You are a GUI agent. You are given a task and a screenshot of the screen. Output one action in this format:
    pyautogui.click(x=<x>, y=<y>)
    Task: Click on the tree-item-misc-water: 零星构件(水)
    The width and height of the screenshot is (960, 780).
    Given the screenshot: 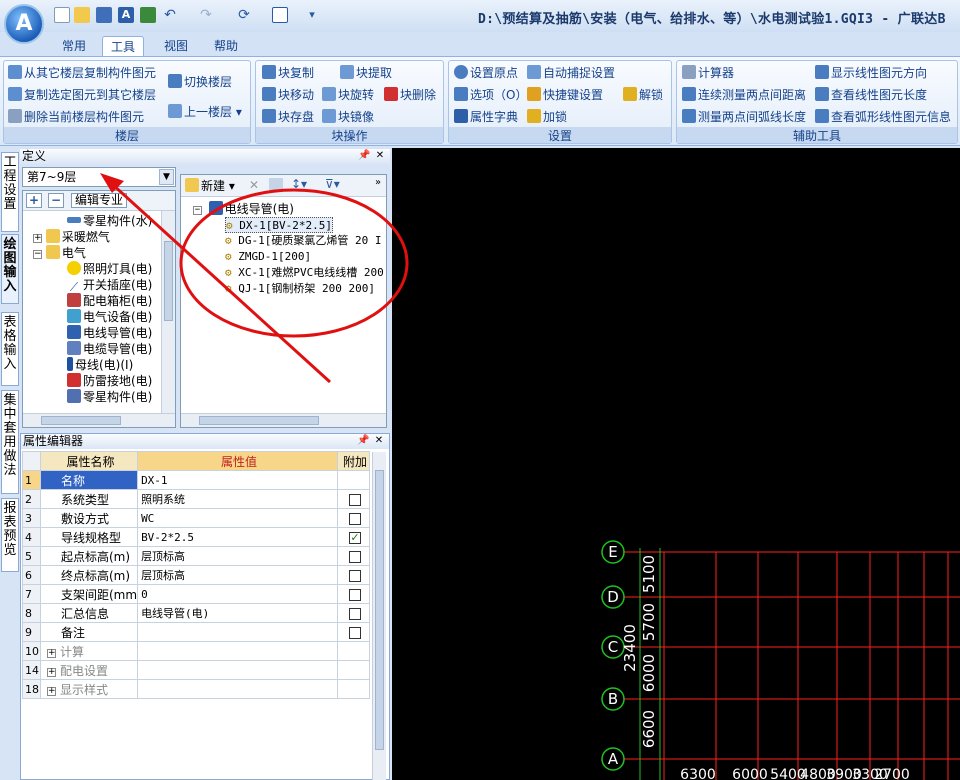 What is the action you would take?
    pyautogui.click(x=109, y=221)
    